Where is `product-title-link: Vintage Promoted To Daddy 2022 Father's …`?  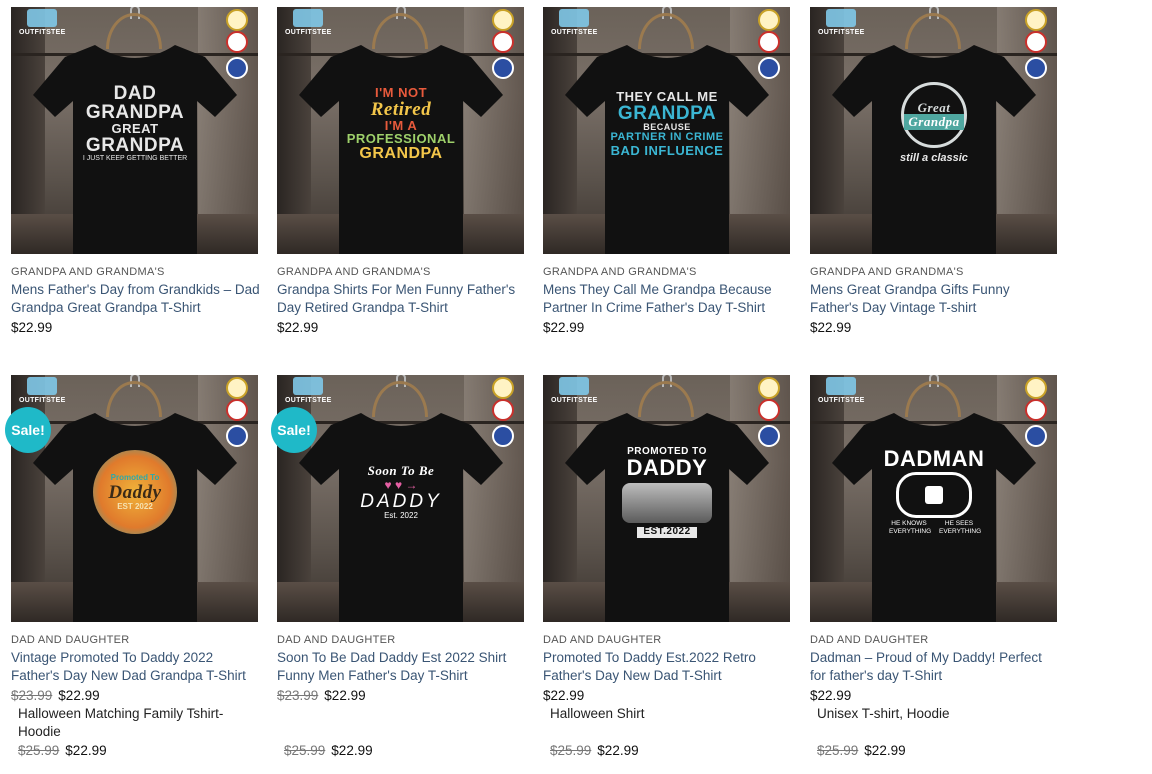 product-title-link: Vintage Promoted To Daddy 2022 Father's … is located at coordinates (136, 667).